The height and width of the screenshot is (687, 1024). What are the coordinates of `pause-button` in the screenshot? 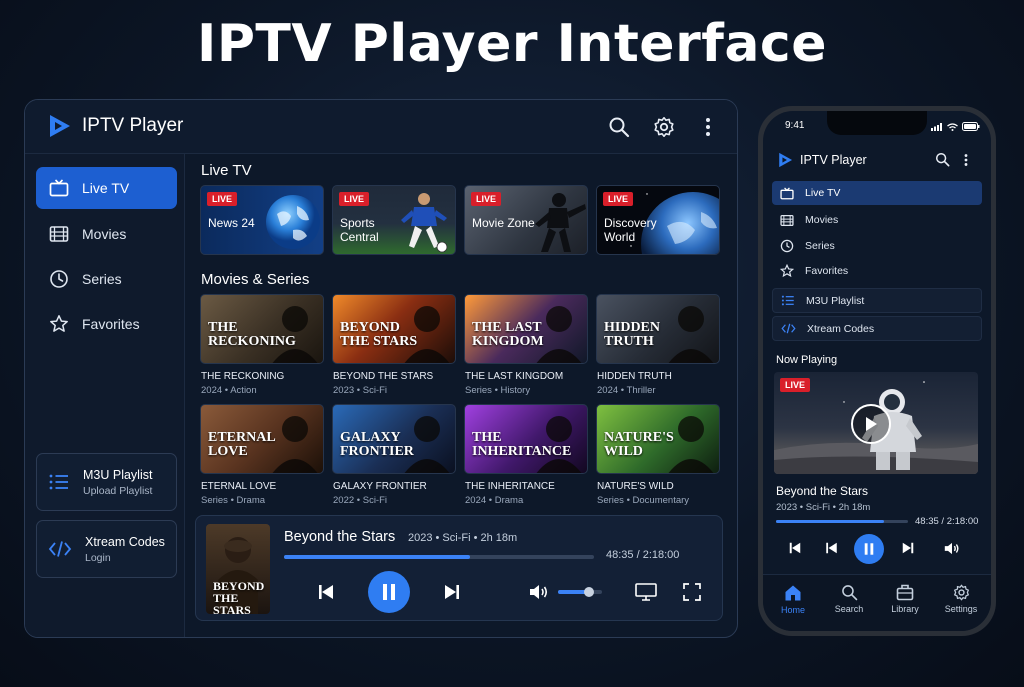 It's located at (389, 592).